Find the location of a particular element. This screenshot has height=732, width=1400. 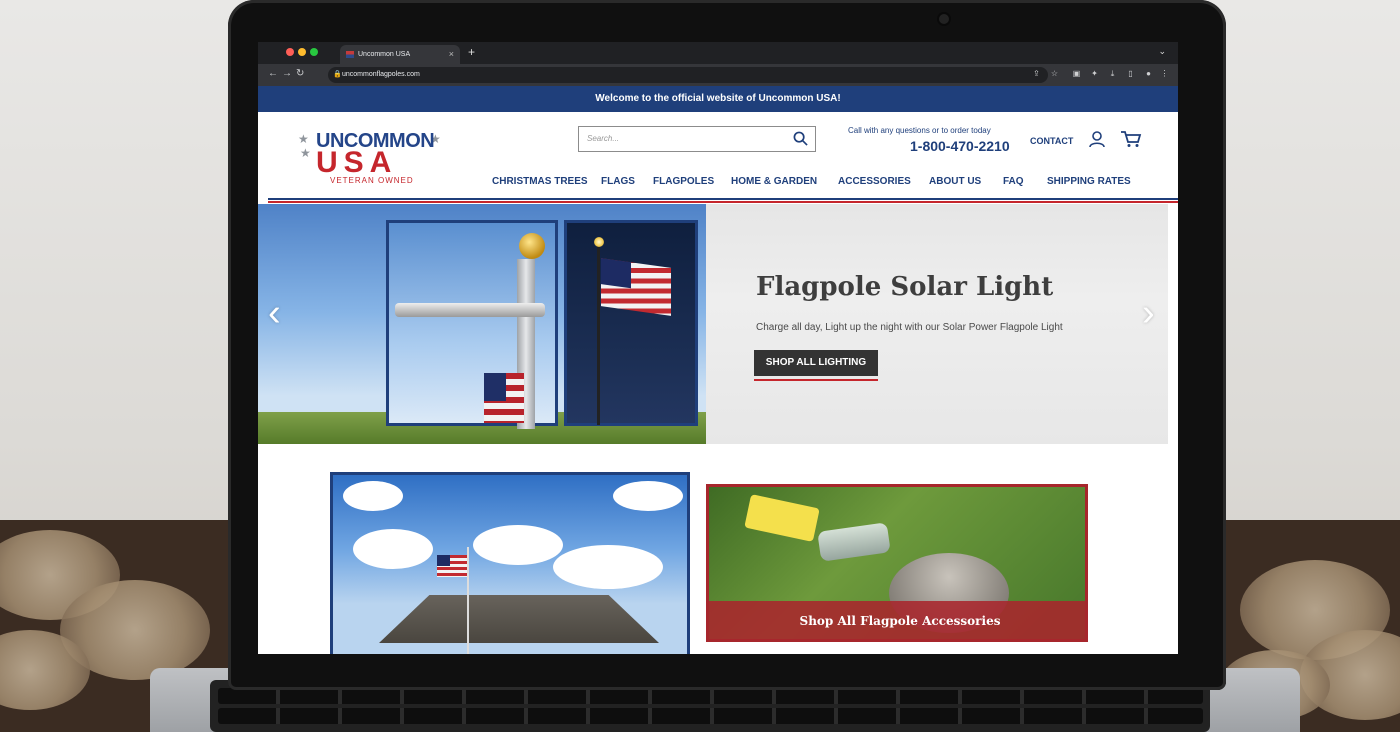

back-icon: ← is located at coordinates (273, 73).